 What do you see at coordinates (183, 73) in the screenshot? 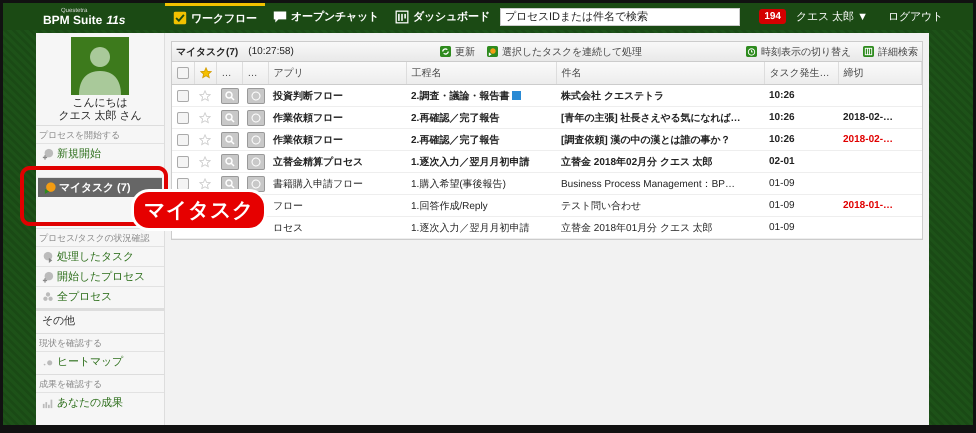
I see `select-all-checkbox` at bounding box center [183, 73].